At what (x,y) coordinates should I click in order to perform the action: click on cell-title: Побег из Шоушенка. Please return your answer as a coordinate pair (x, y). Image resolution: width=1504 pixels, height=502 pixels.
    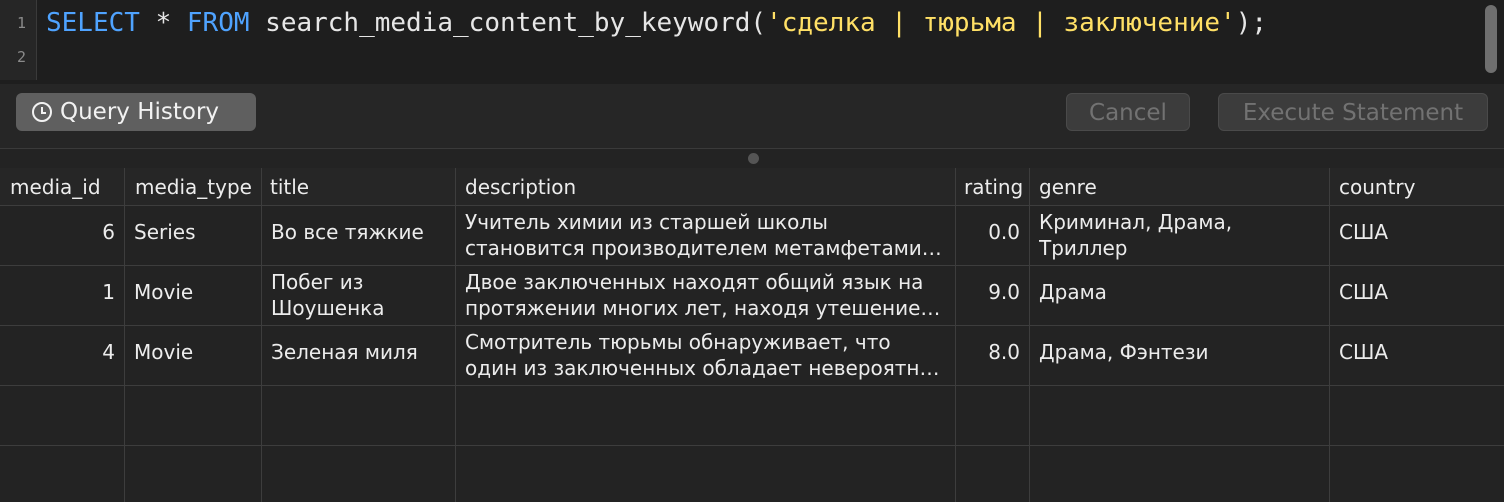
    Looking at the image, I should click on (359, 296).